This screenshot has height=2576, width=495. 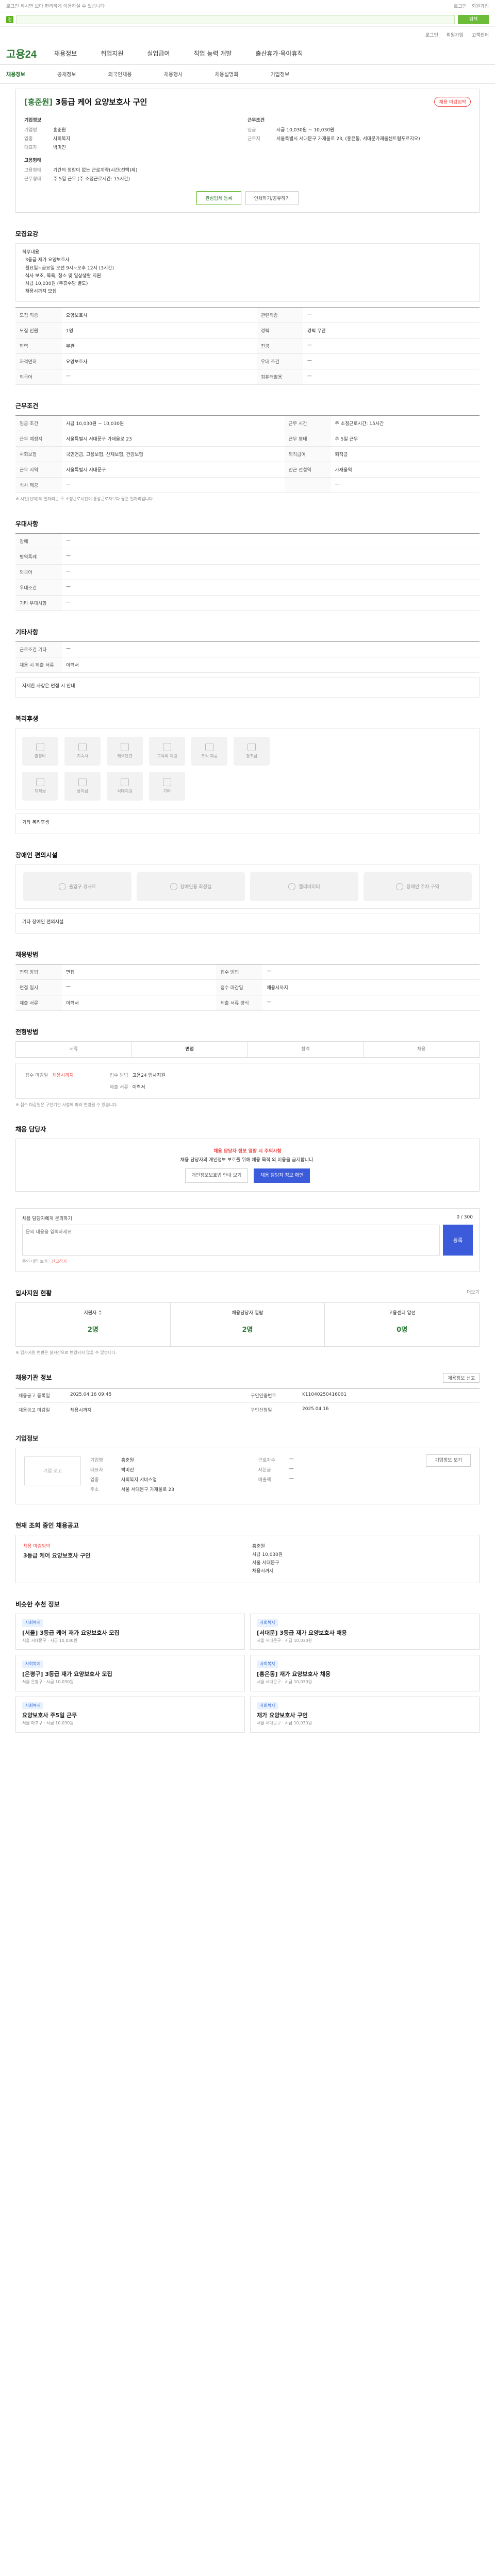 I want to click on welfare-item: 교육비 지원, so click(x=167, y=751).